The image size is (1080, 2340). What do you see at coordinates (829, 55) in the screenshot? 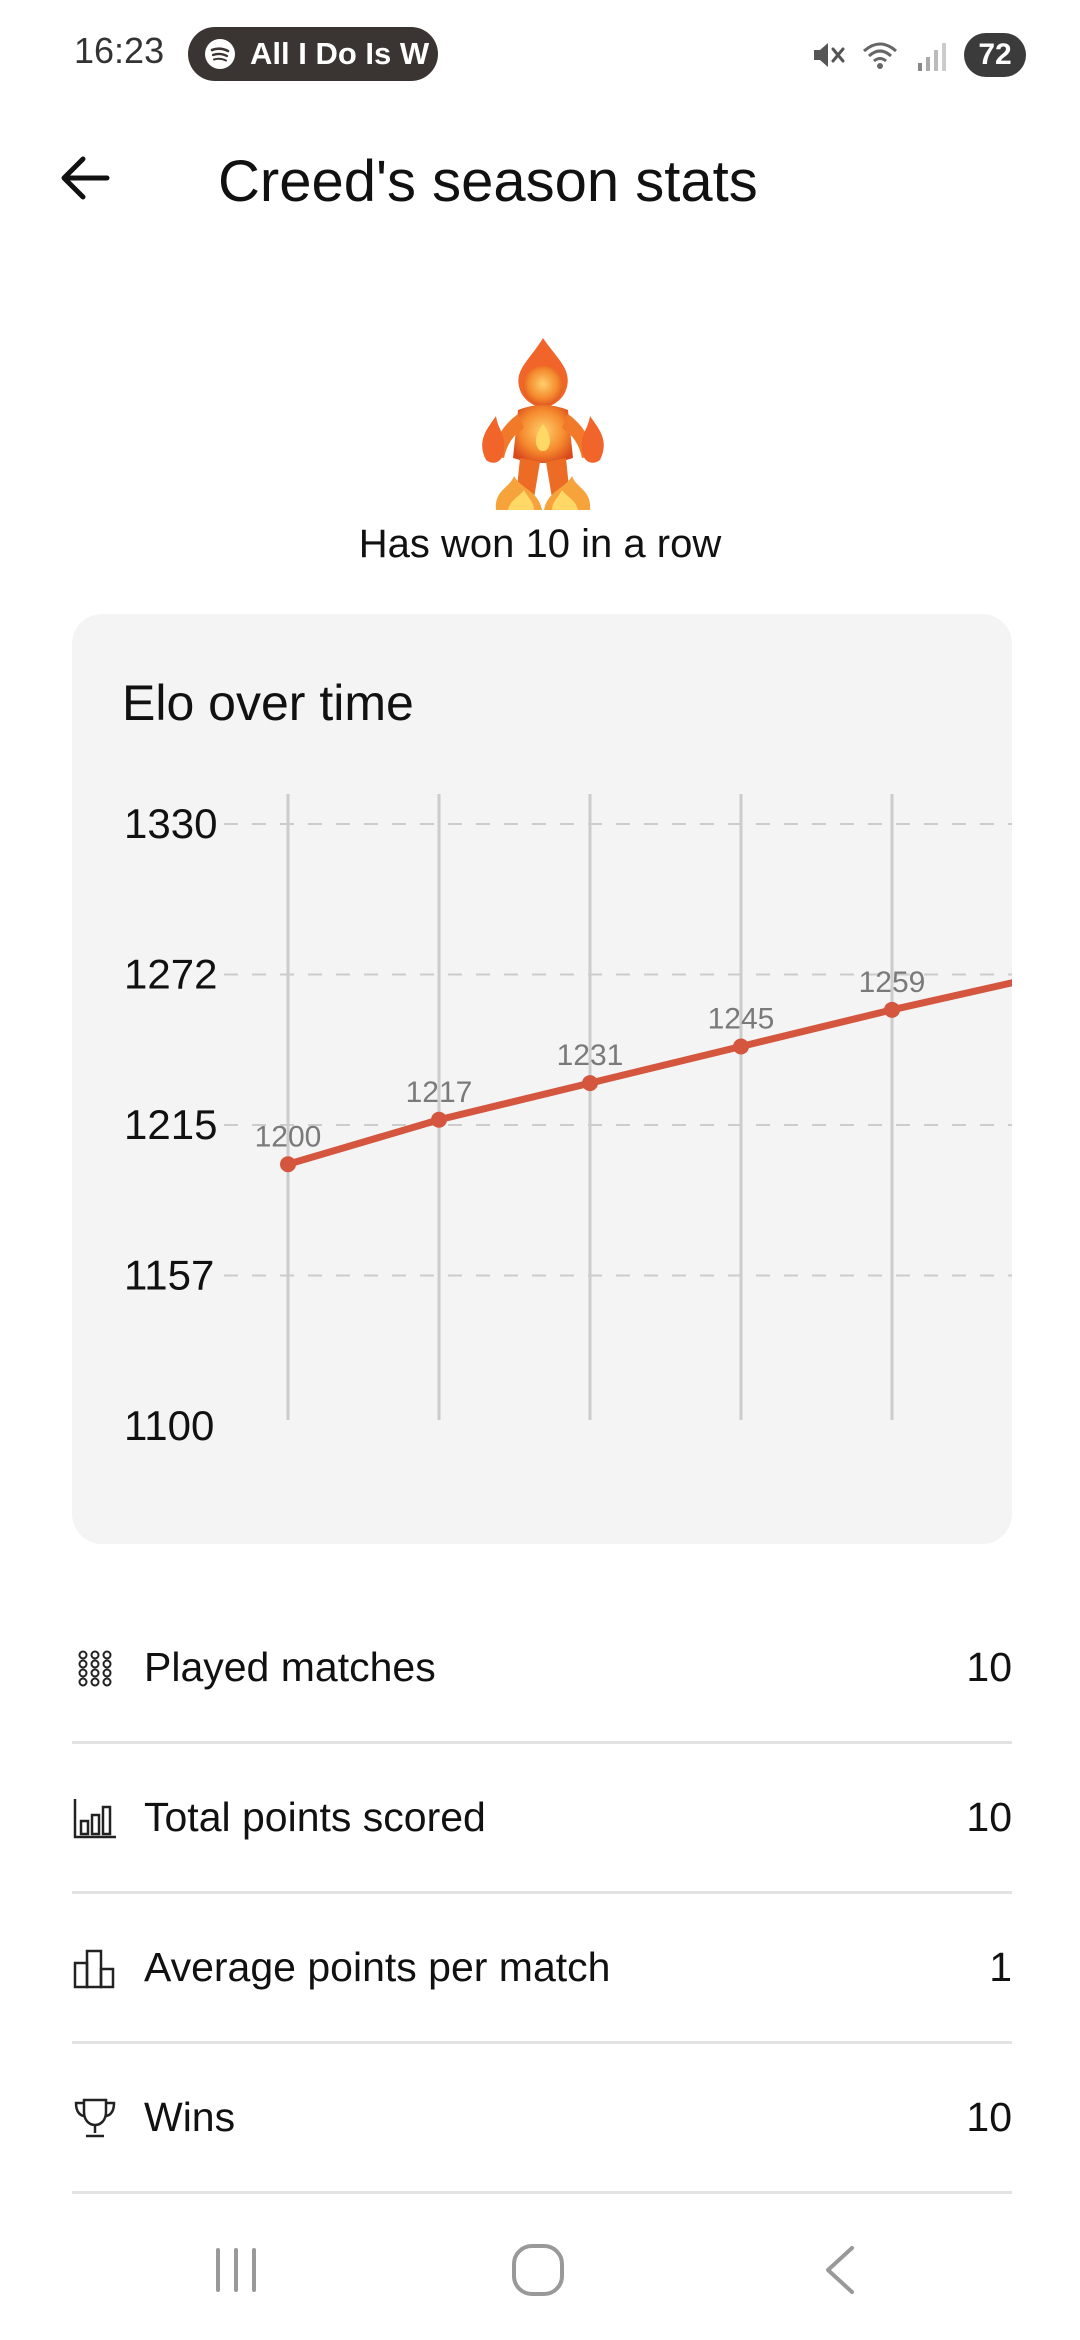
I see `mute-icon` at bounding box center [829, 55].